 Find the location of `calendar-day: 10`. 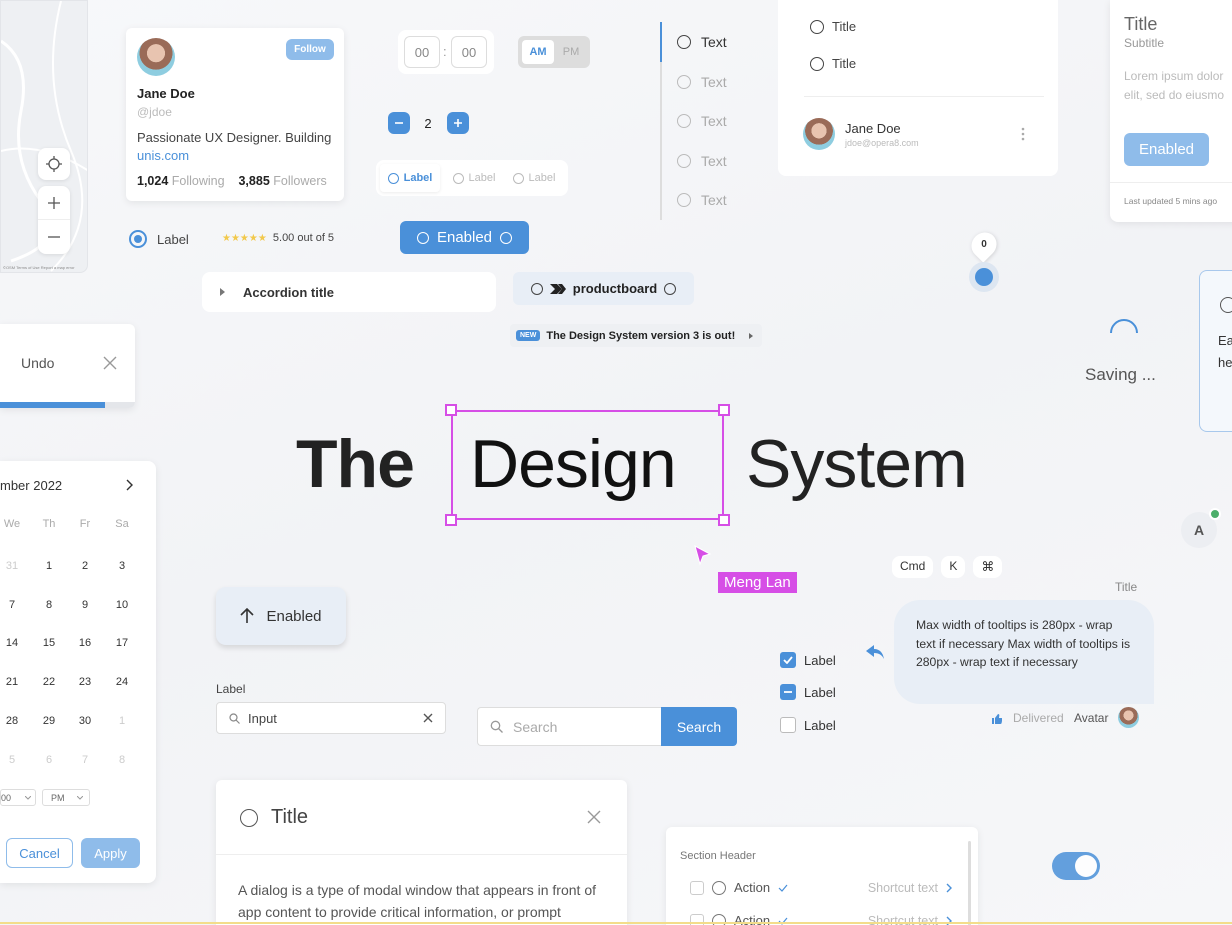

calendar-day: 10 is located at coordinates (122, 605).